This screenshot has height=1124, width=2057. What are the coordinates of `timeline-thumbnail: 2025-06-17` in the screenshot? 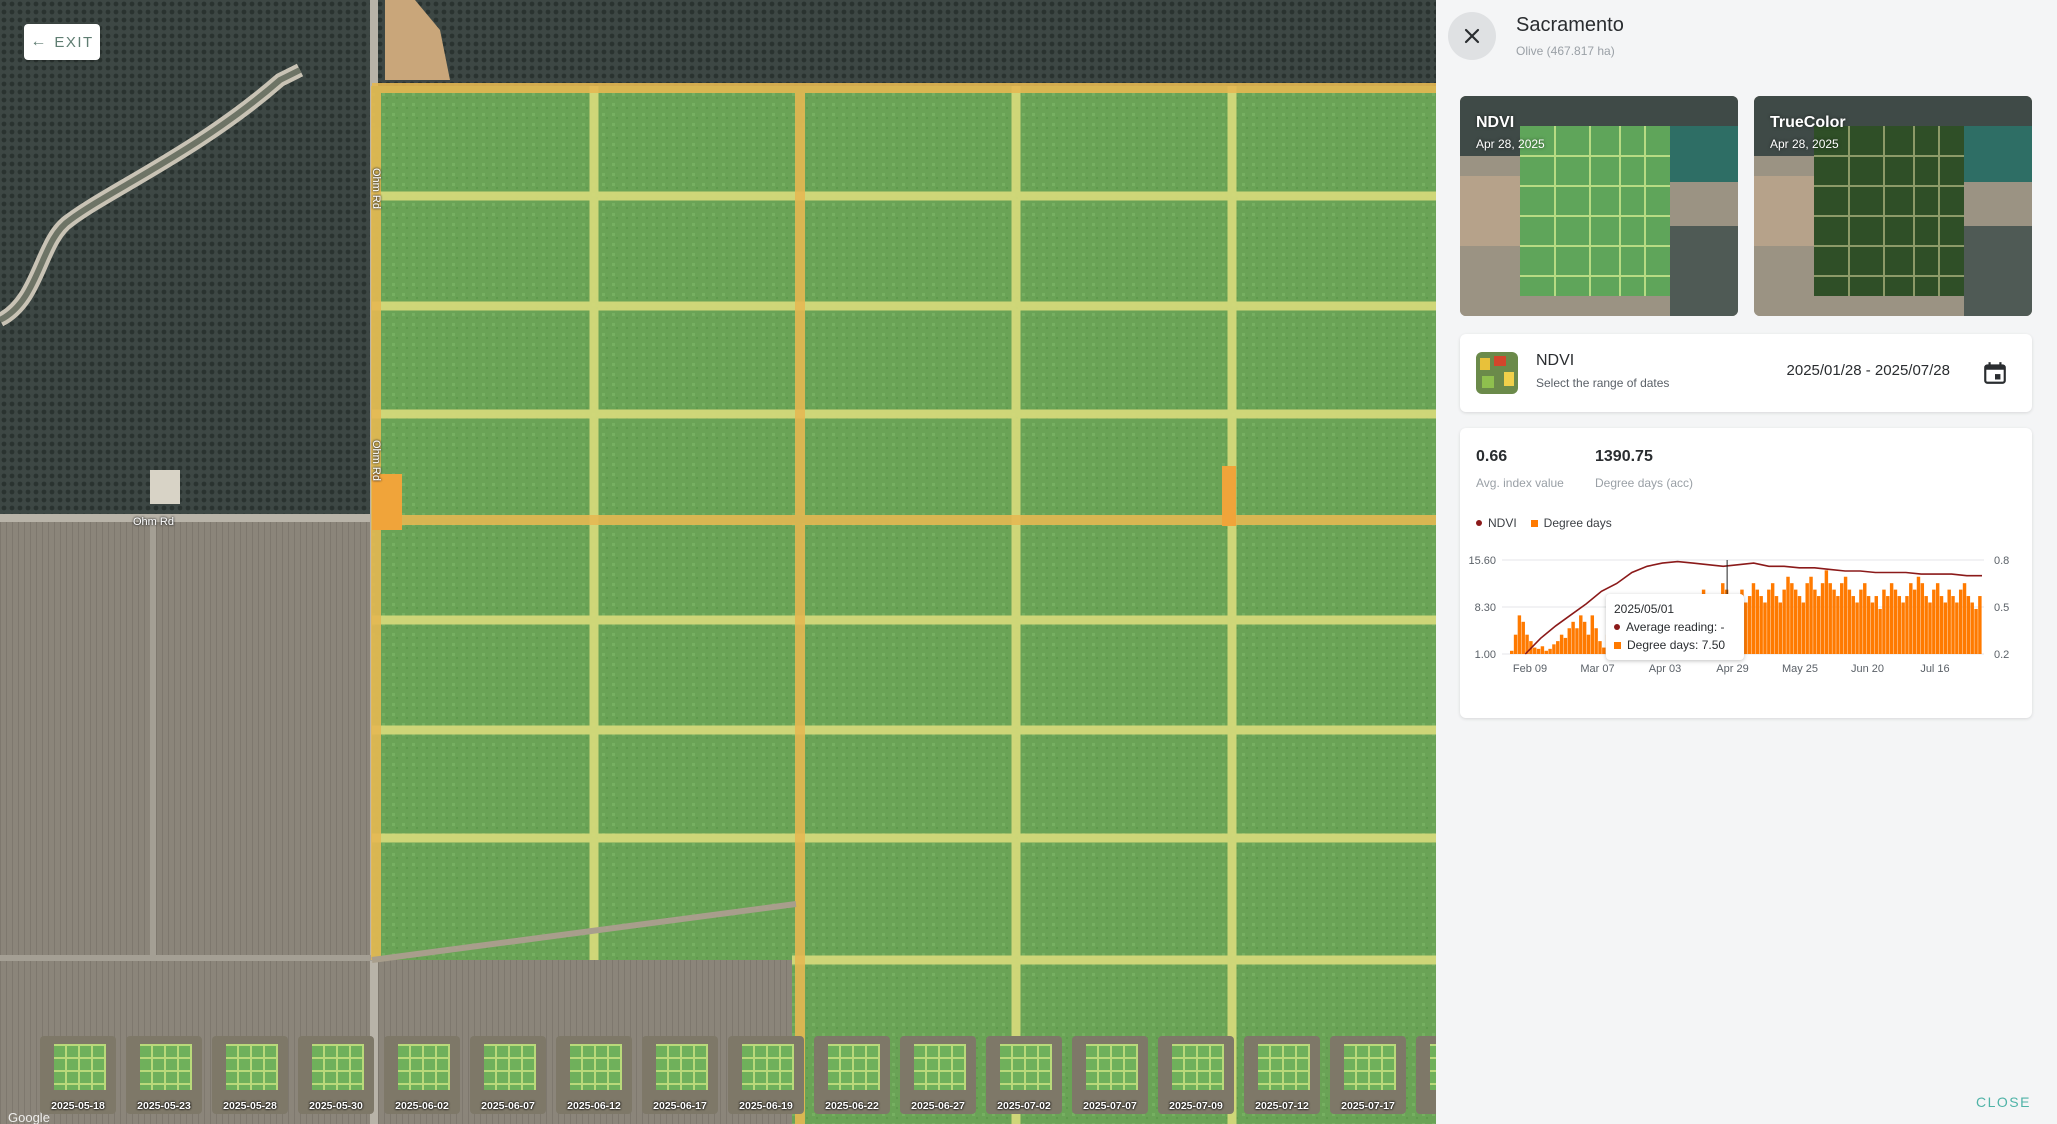 It's located at (680, 1075).